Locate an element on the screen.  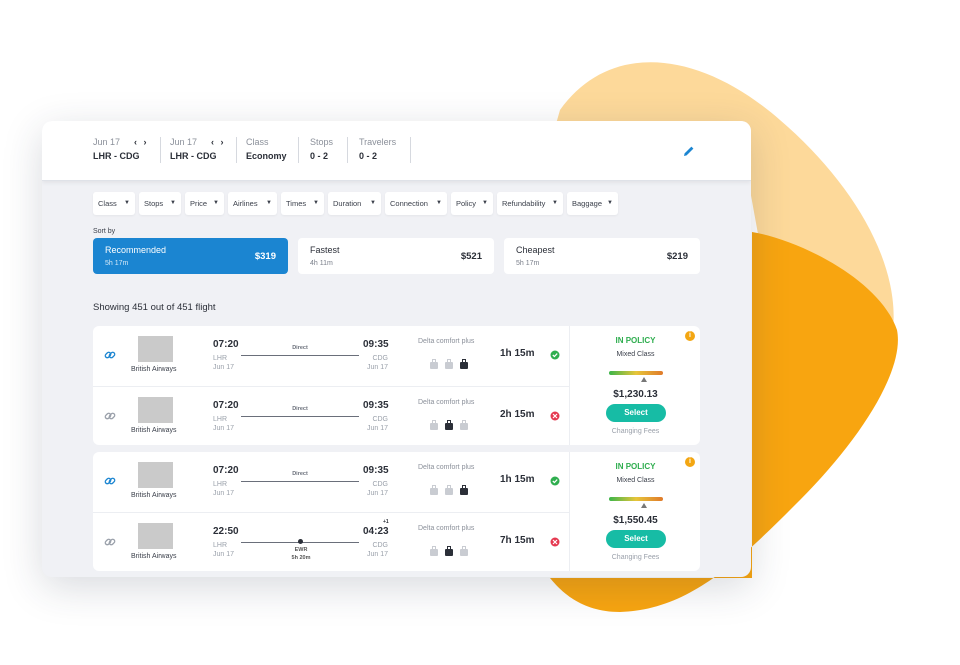
filter-airlines: Airlines ▼ is located at coordinates (252, 203).